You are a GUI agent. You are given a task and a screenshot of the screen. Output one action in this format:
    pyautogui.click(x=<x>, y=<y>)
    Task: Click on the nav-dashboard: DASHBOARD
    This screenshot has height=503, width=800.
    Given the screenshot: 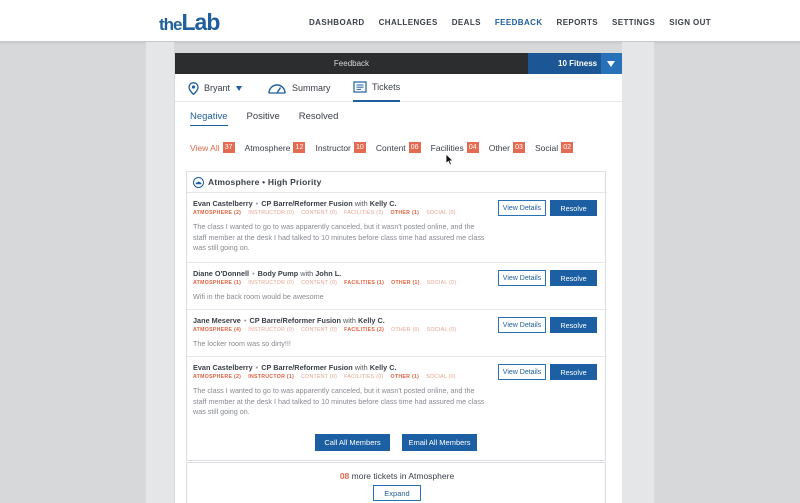 What is the action you would take?
    pyautogui.click(x=337, y=22)
    